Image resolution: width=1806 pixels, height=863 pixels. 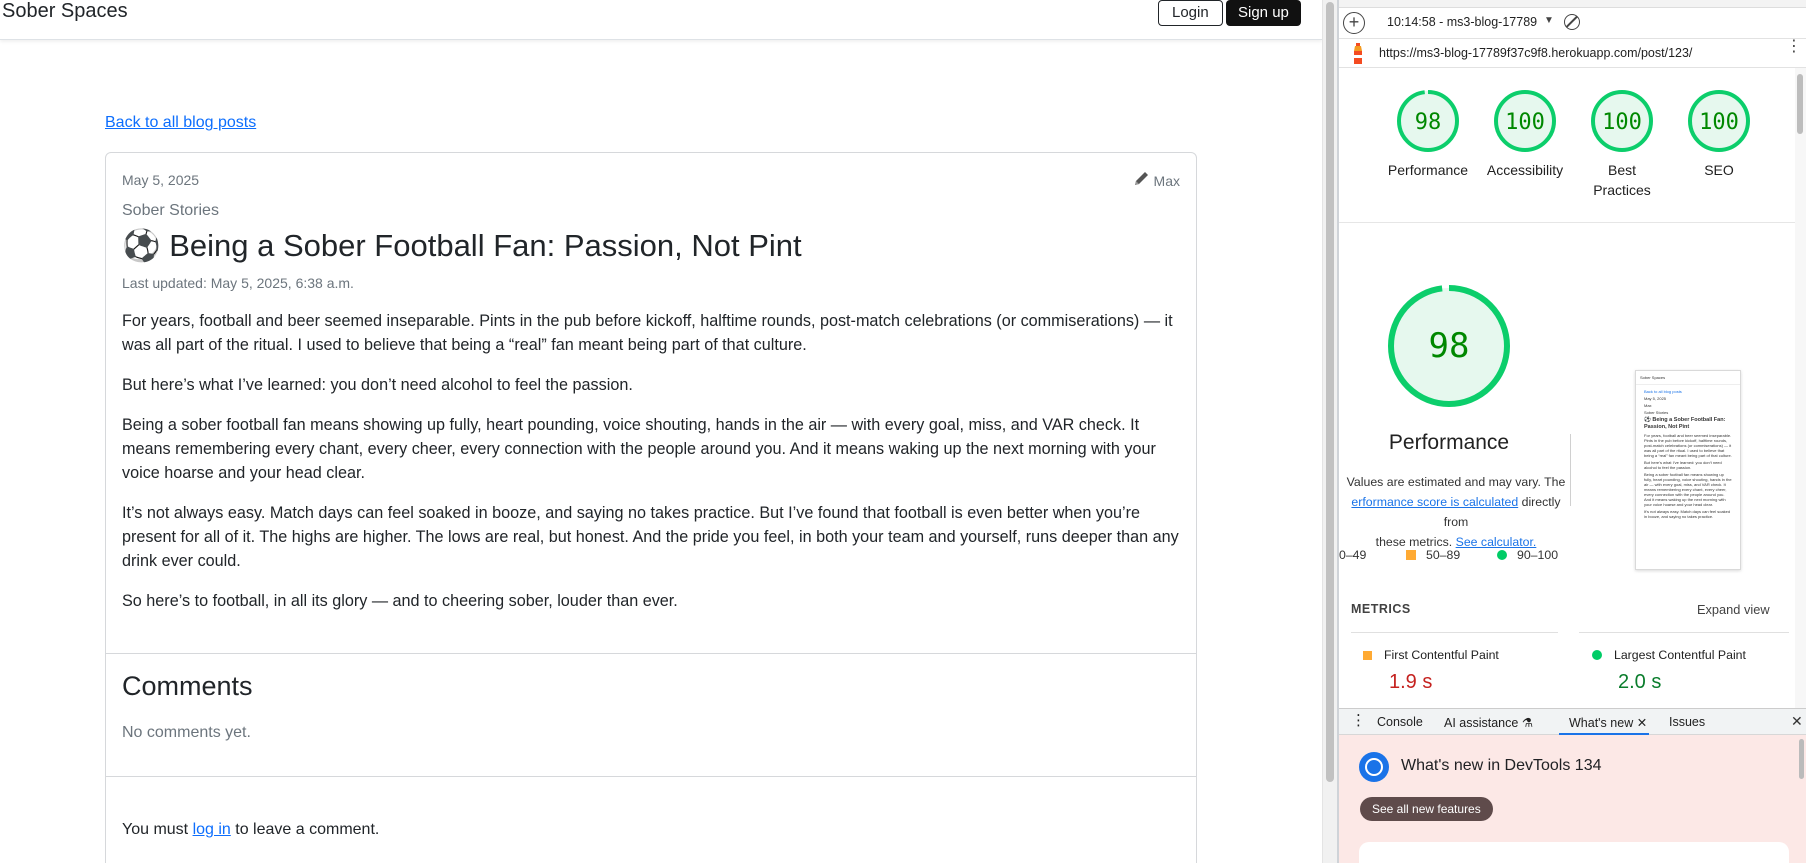 I want to click on login-link: log in, so click(x=212, y=829).